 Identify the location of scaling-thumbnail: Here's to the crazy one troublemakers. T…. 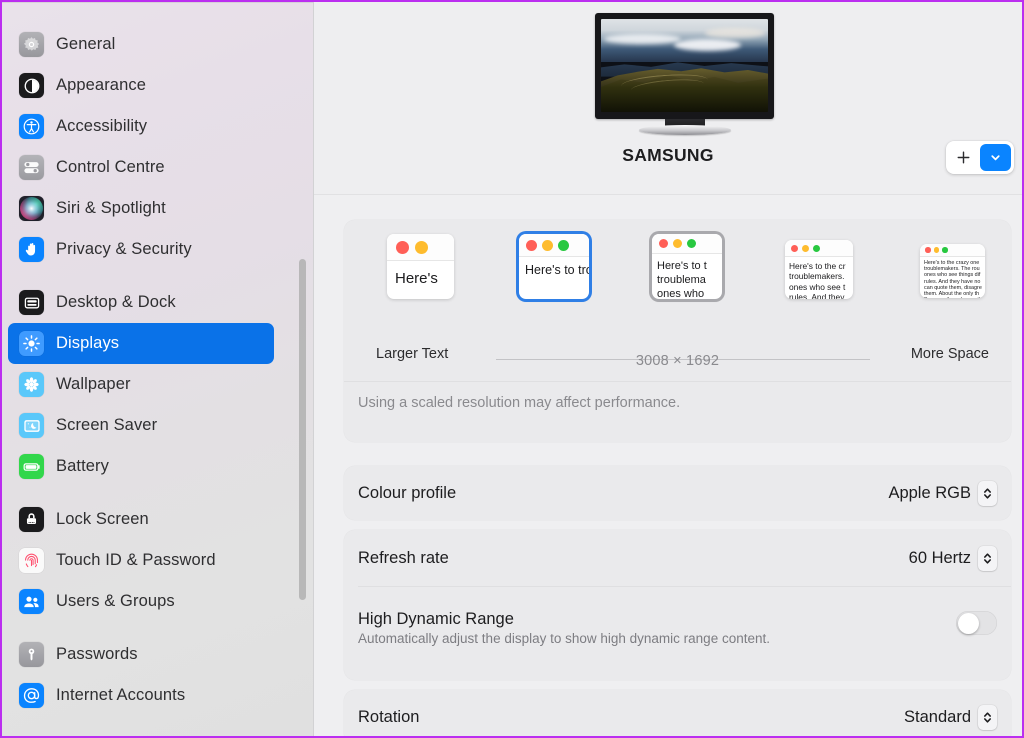
(952, 271).